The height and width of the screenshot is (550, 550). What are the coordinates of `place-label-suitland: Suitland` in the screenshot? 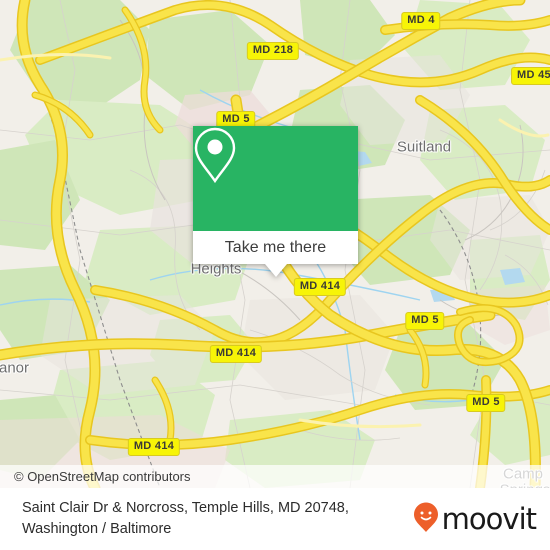 It's located at (424, 147).